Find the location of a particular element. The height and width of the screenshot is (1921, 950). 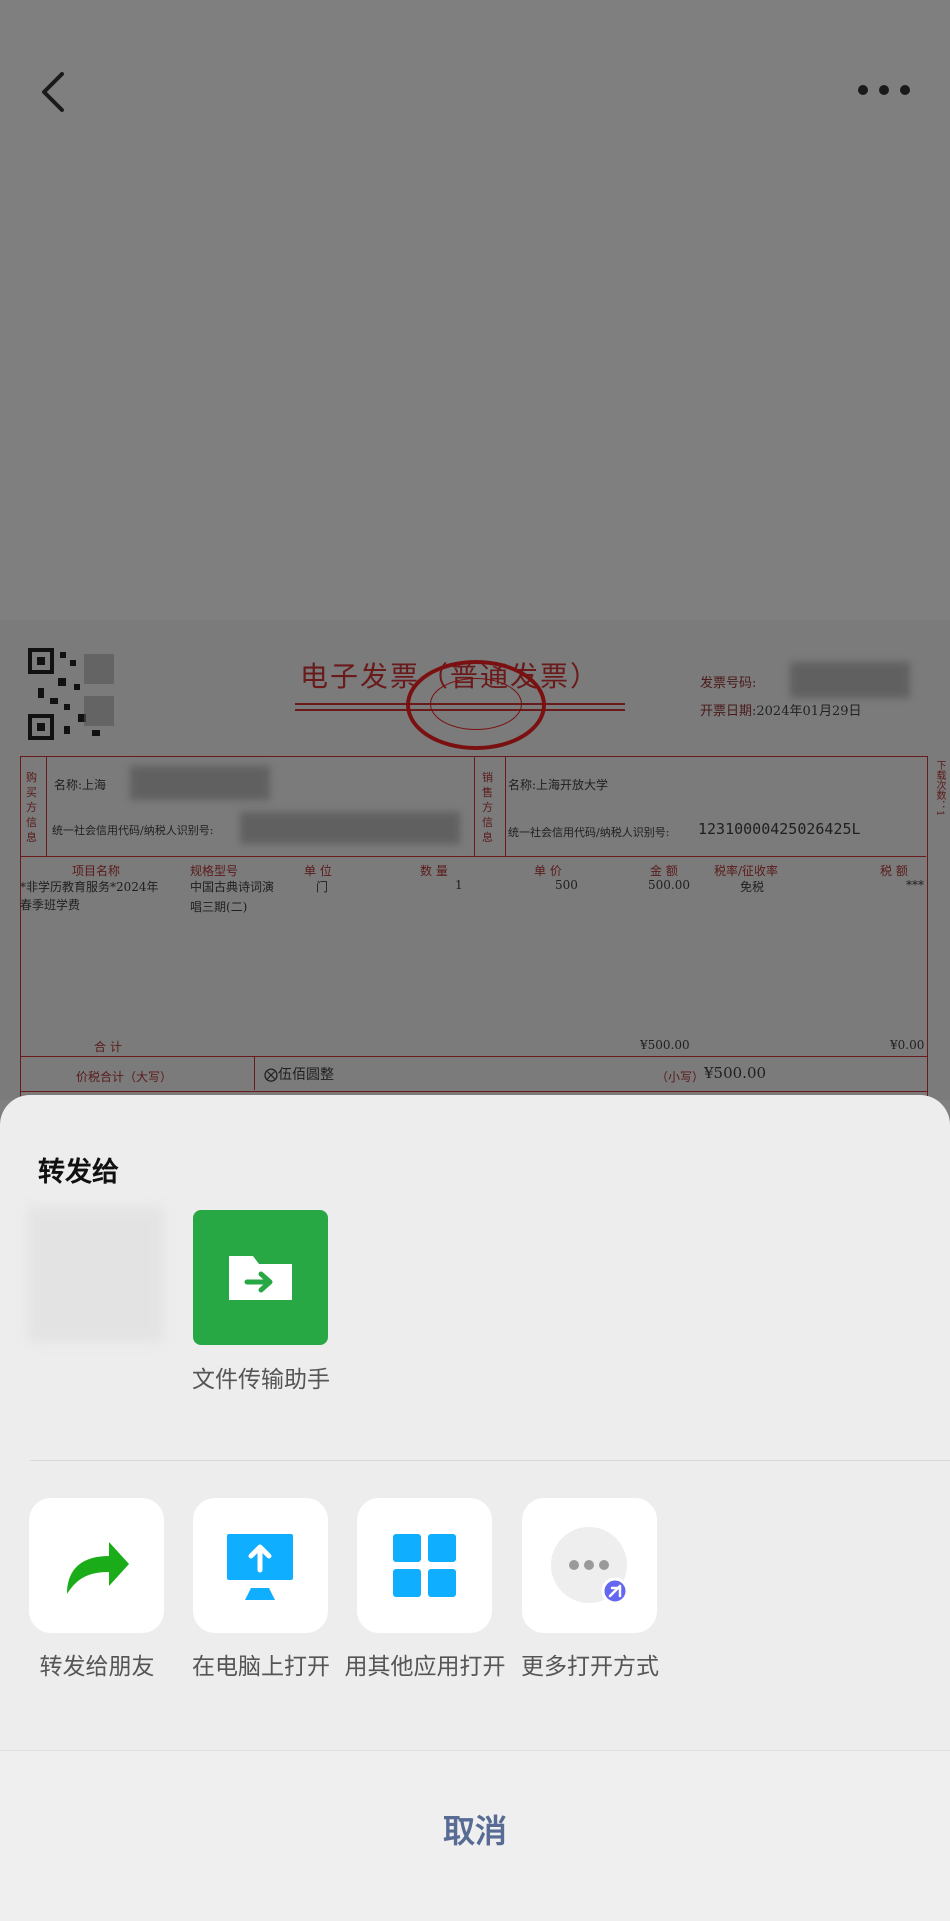

invoice-number-redacted is located at coordinates (850, 680).